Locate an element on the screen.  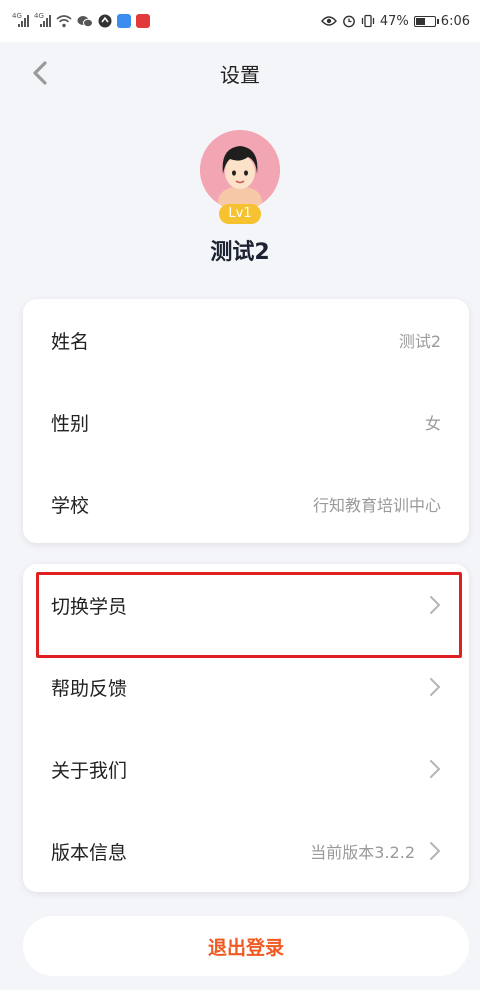
eye-icon is located at coordinates (328, 21).